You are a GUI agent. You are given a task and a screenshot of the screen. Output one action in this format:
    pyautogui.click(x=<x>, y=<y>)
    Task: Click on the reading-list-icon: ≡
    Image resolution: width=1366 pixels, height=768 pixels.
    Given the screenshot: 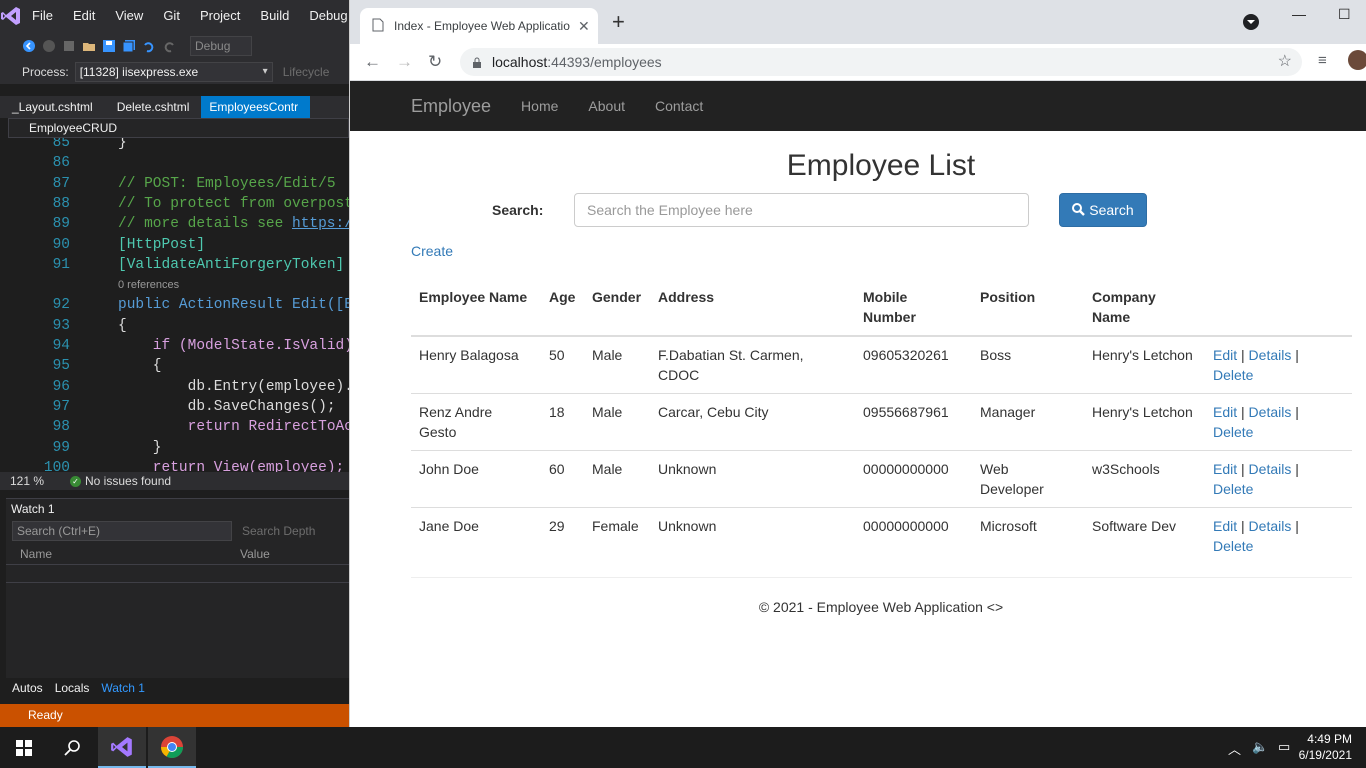 What is the action you would take?
    pyautogui.click(x=1322, y=60)
    